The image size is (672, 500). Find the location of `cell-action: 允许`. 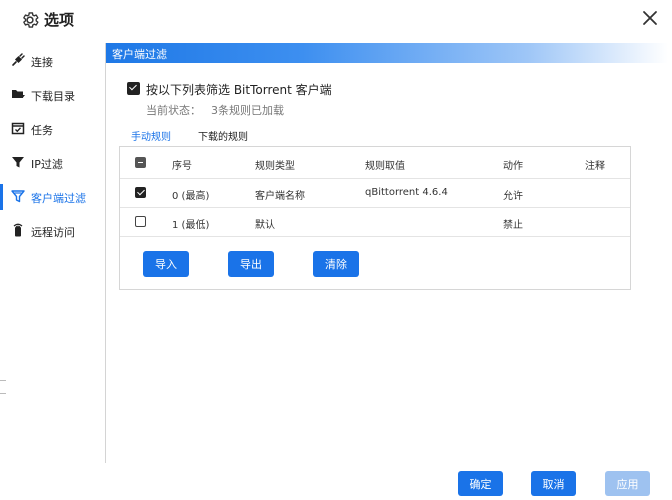

cell-action: 允许 is located at coordinates (513, 196).